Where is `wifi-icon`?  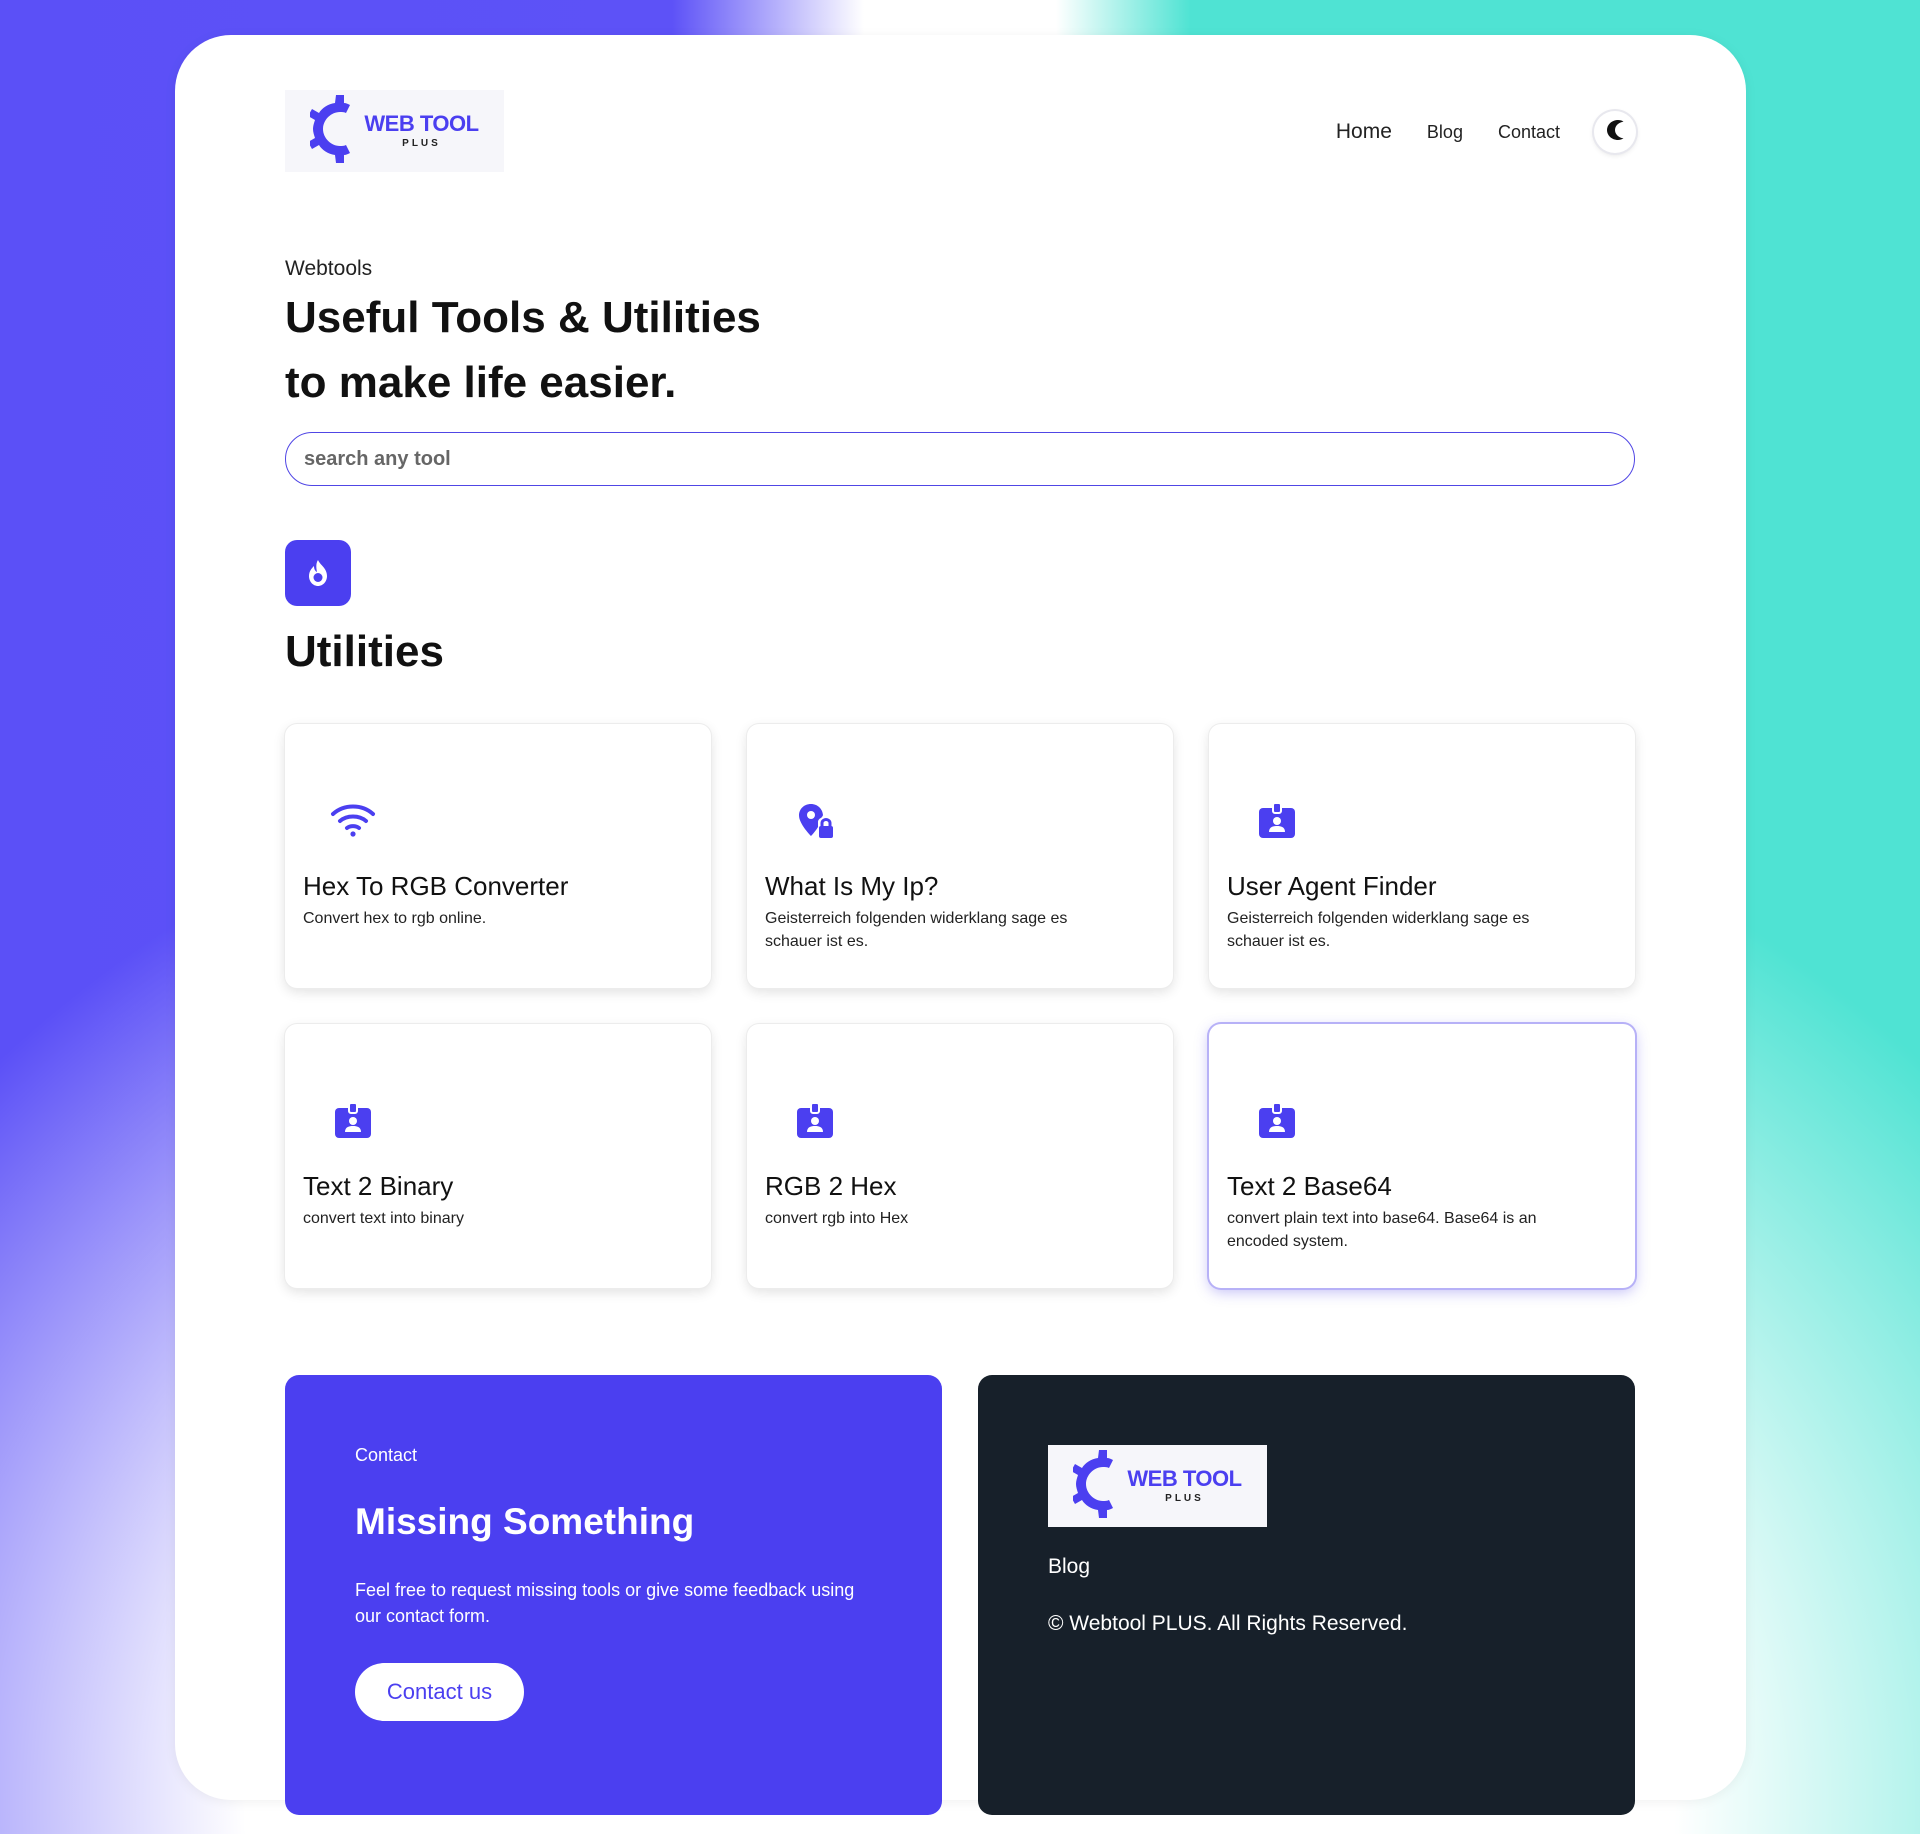
wifi-icon is located at coordinates (353, 822).